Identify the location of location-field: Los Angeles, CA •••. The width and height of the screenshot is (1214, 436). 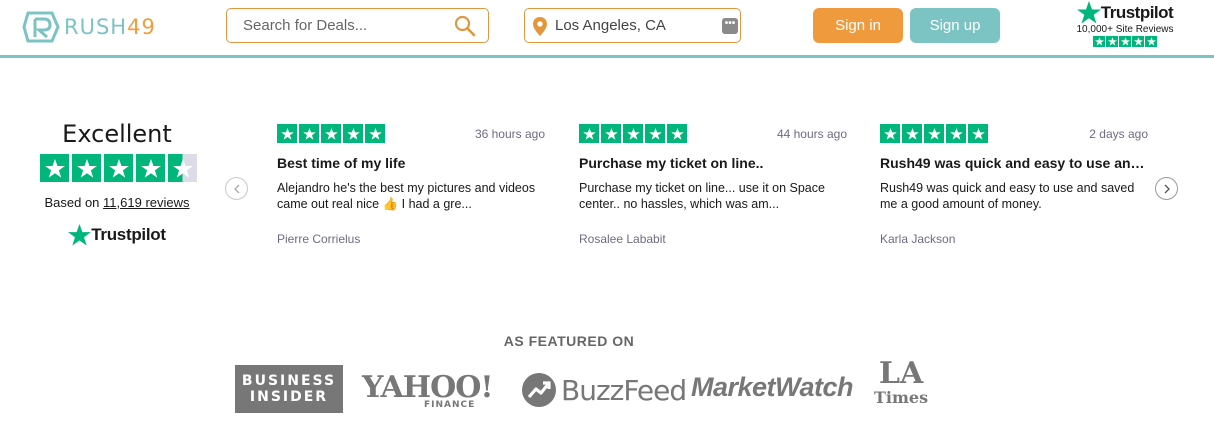
(632, 25).